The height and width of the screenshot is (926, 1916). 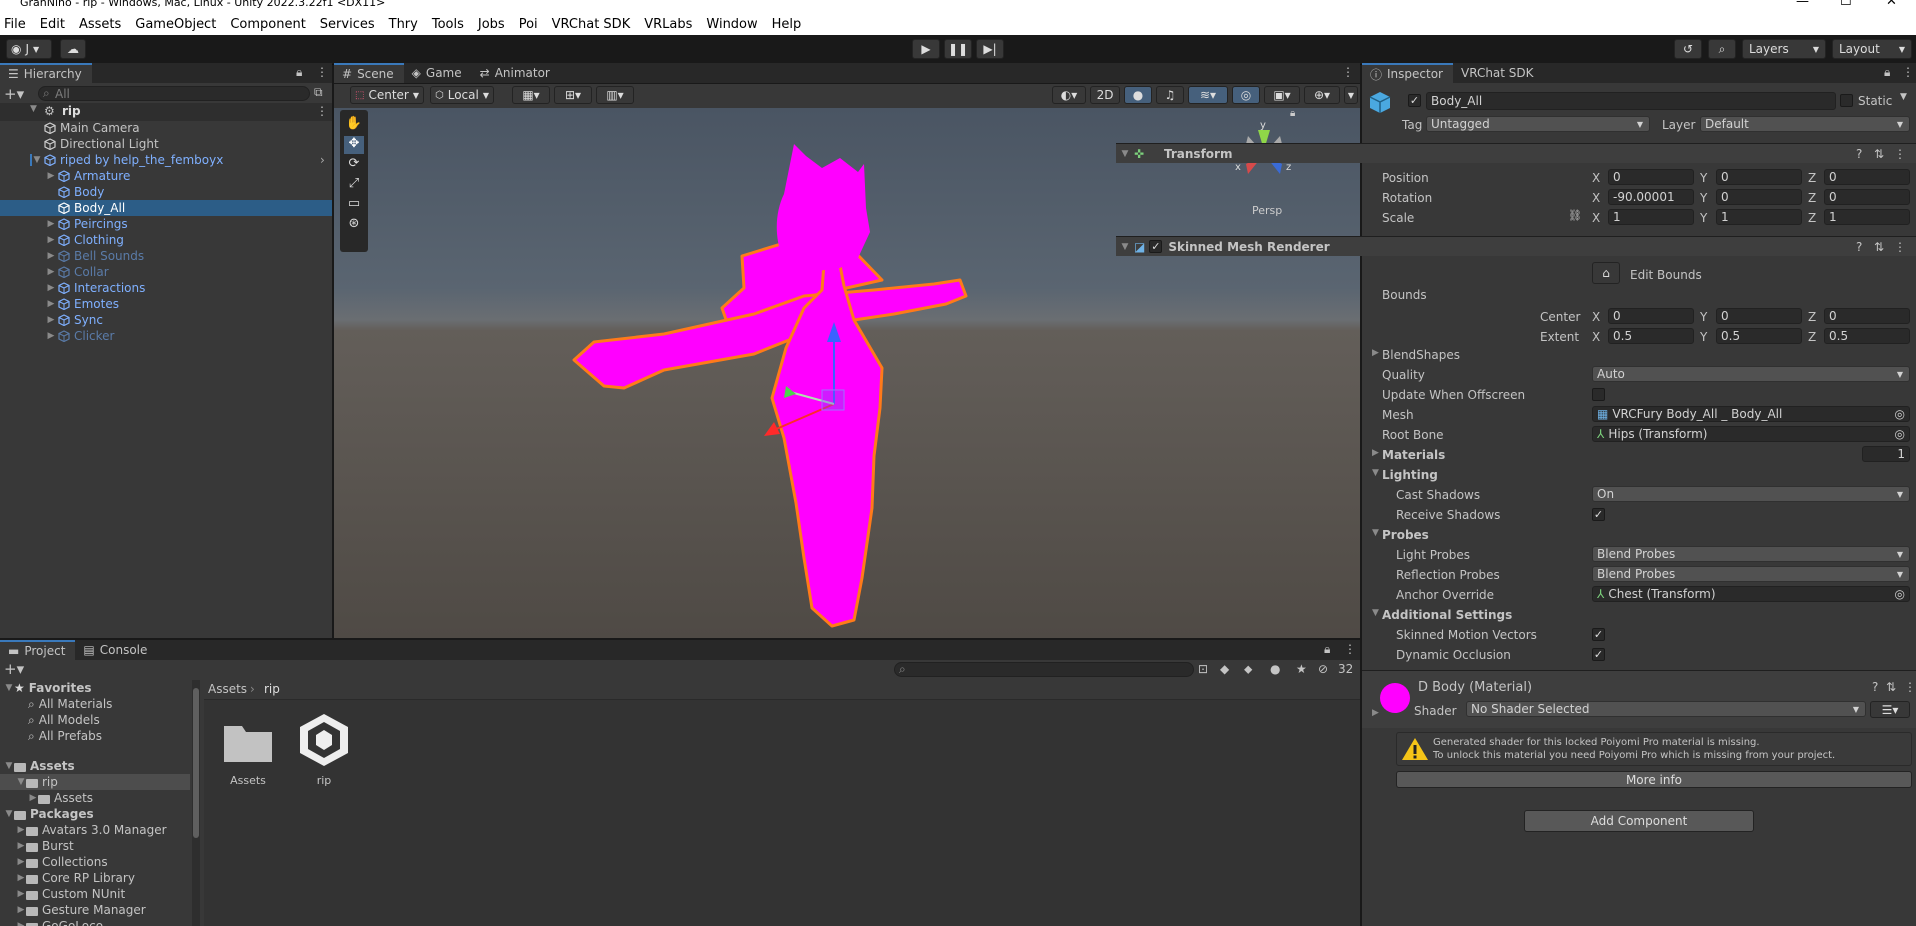 I want to click on effects-toggle: ≋▾, so click(x=1208, y=95).